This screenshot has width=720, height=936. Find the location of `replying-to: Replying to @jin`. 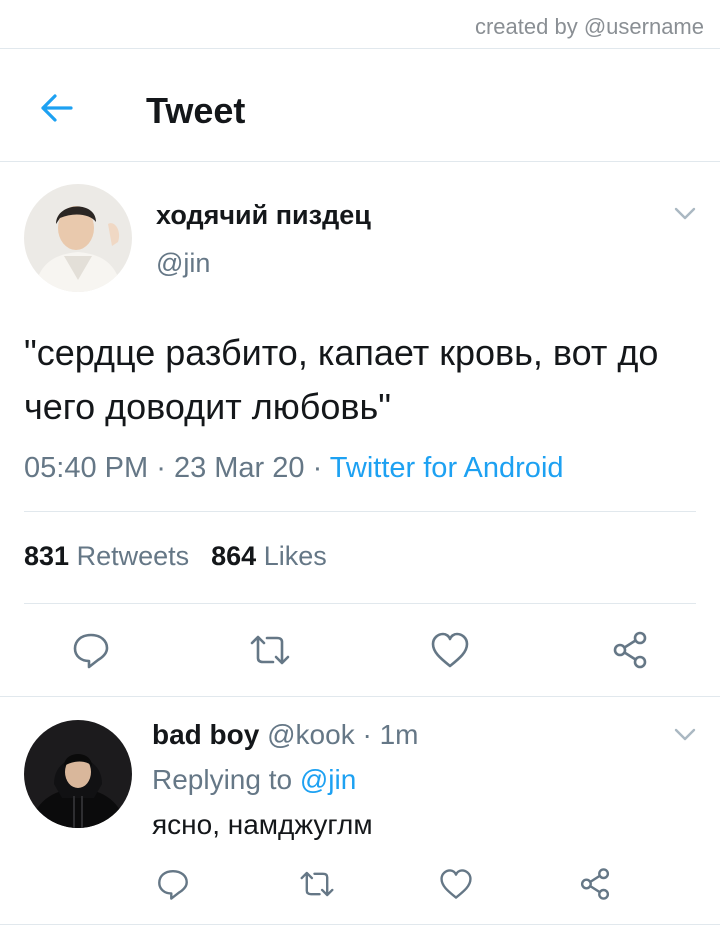

replying-to: Replying to @jin is located at coordinates (254, 780).